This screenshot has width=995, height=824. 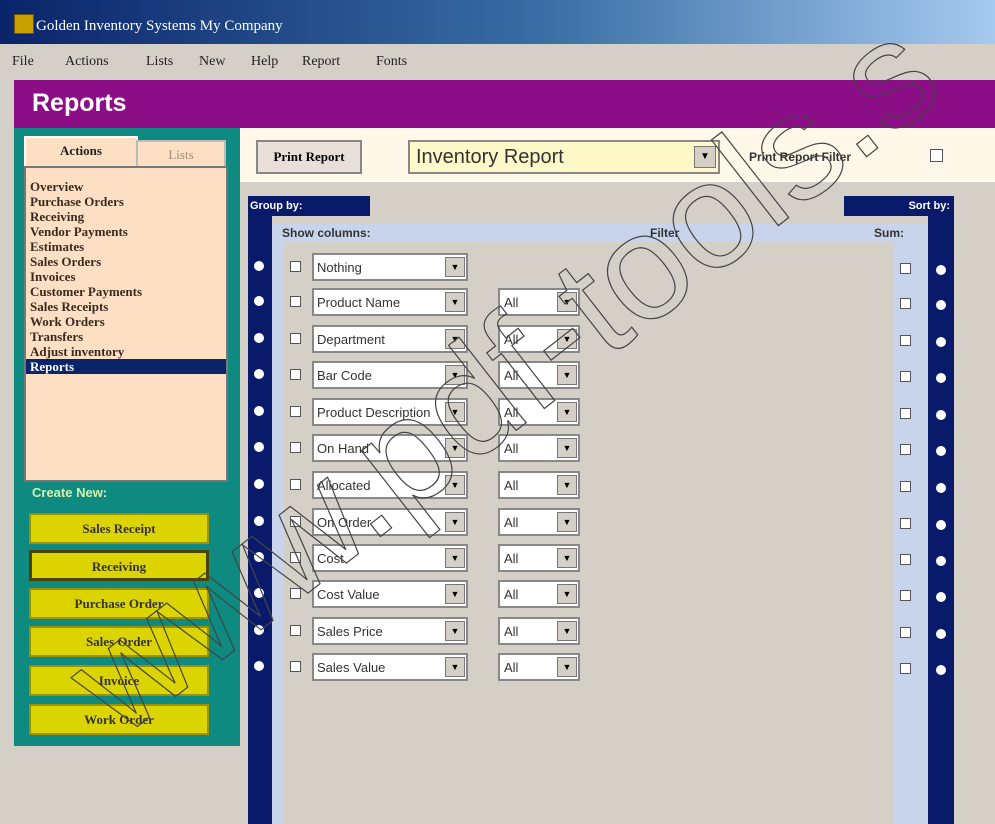 I want to click on field-select: Sales Price ▼, so click(x=390, y=631).